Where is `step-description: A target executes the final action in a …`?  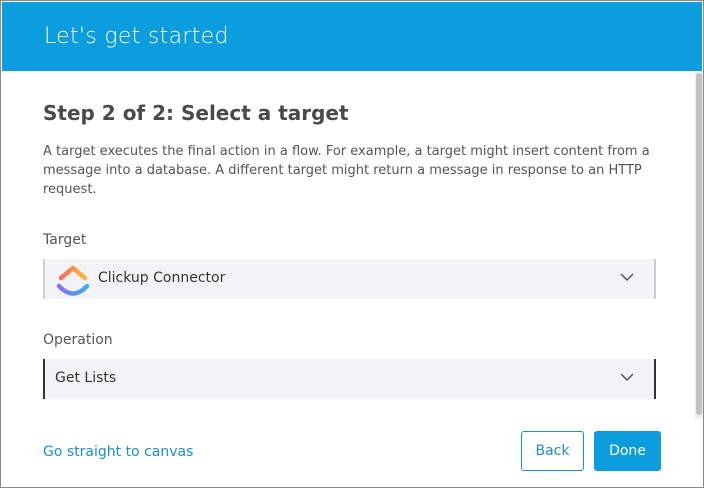 step-description: A target executes the final action in a … is located at coordinates (346, 170).